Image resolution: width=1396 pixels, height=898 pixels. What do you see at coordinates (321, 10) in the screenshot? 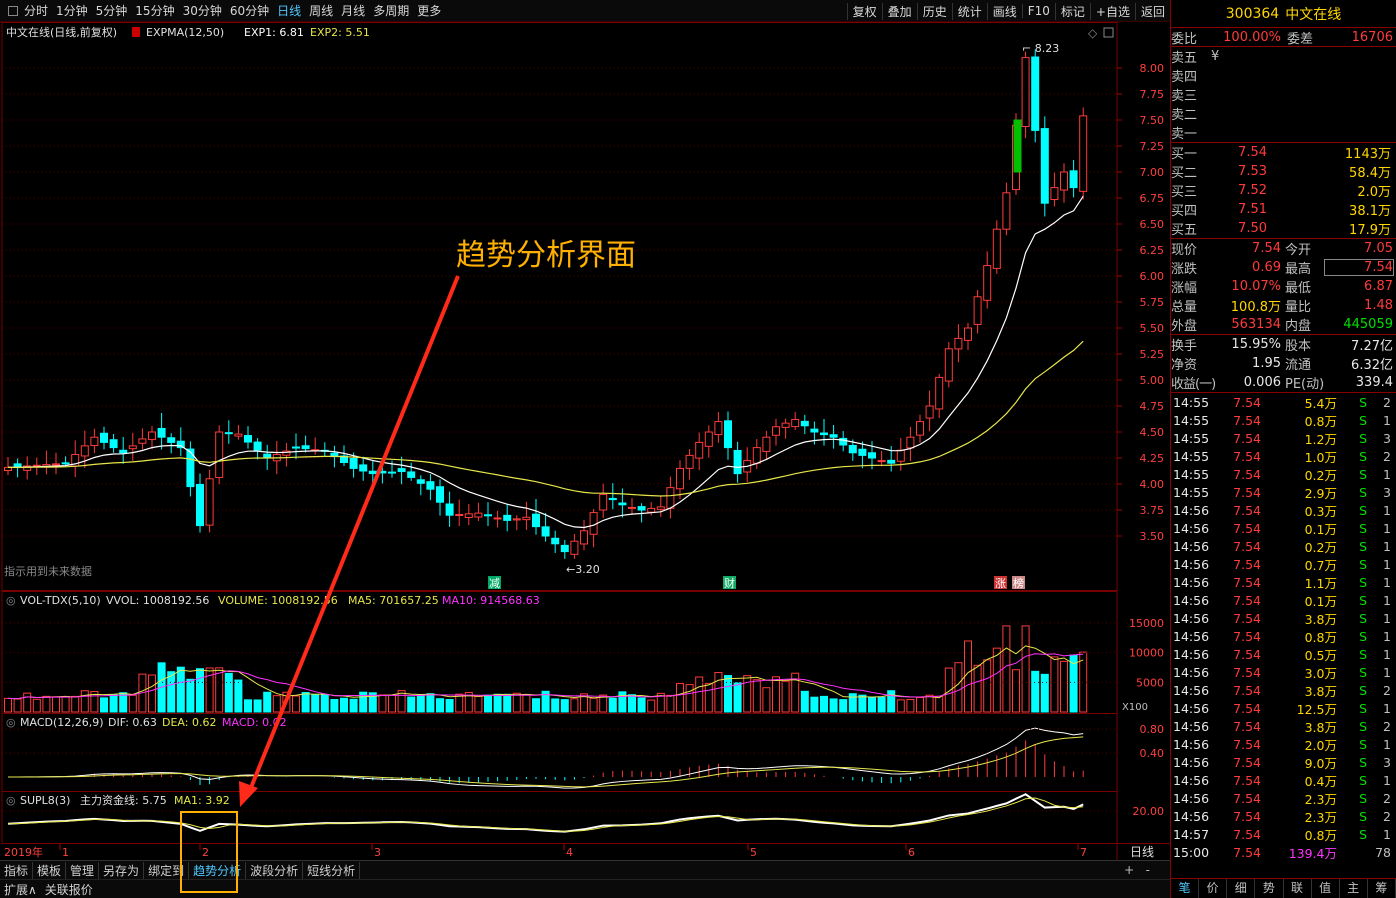
I see `period-tab-7: 周线` at bounding box center [321, 10].